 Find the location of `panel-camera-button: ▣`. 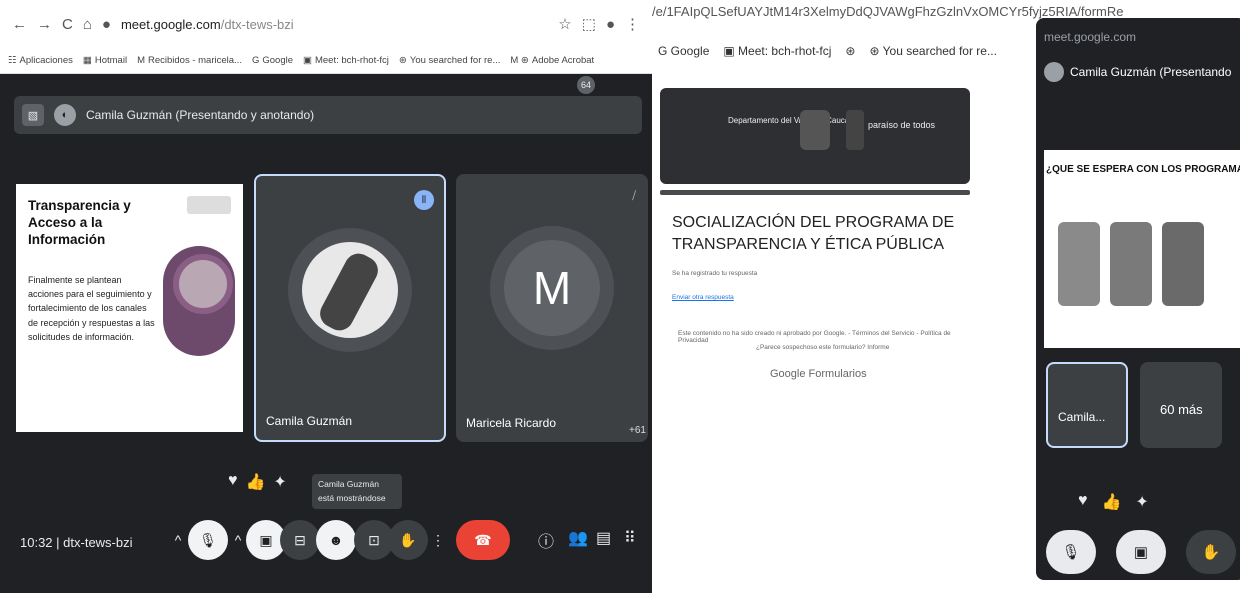

panel-camera-button: ▣ is located at coordinates (1141, 552).